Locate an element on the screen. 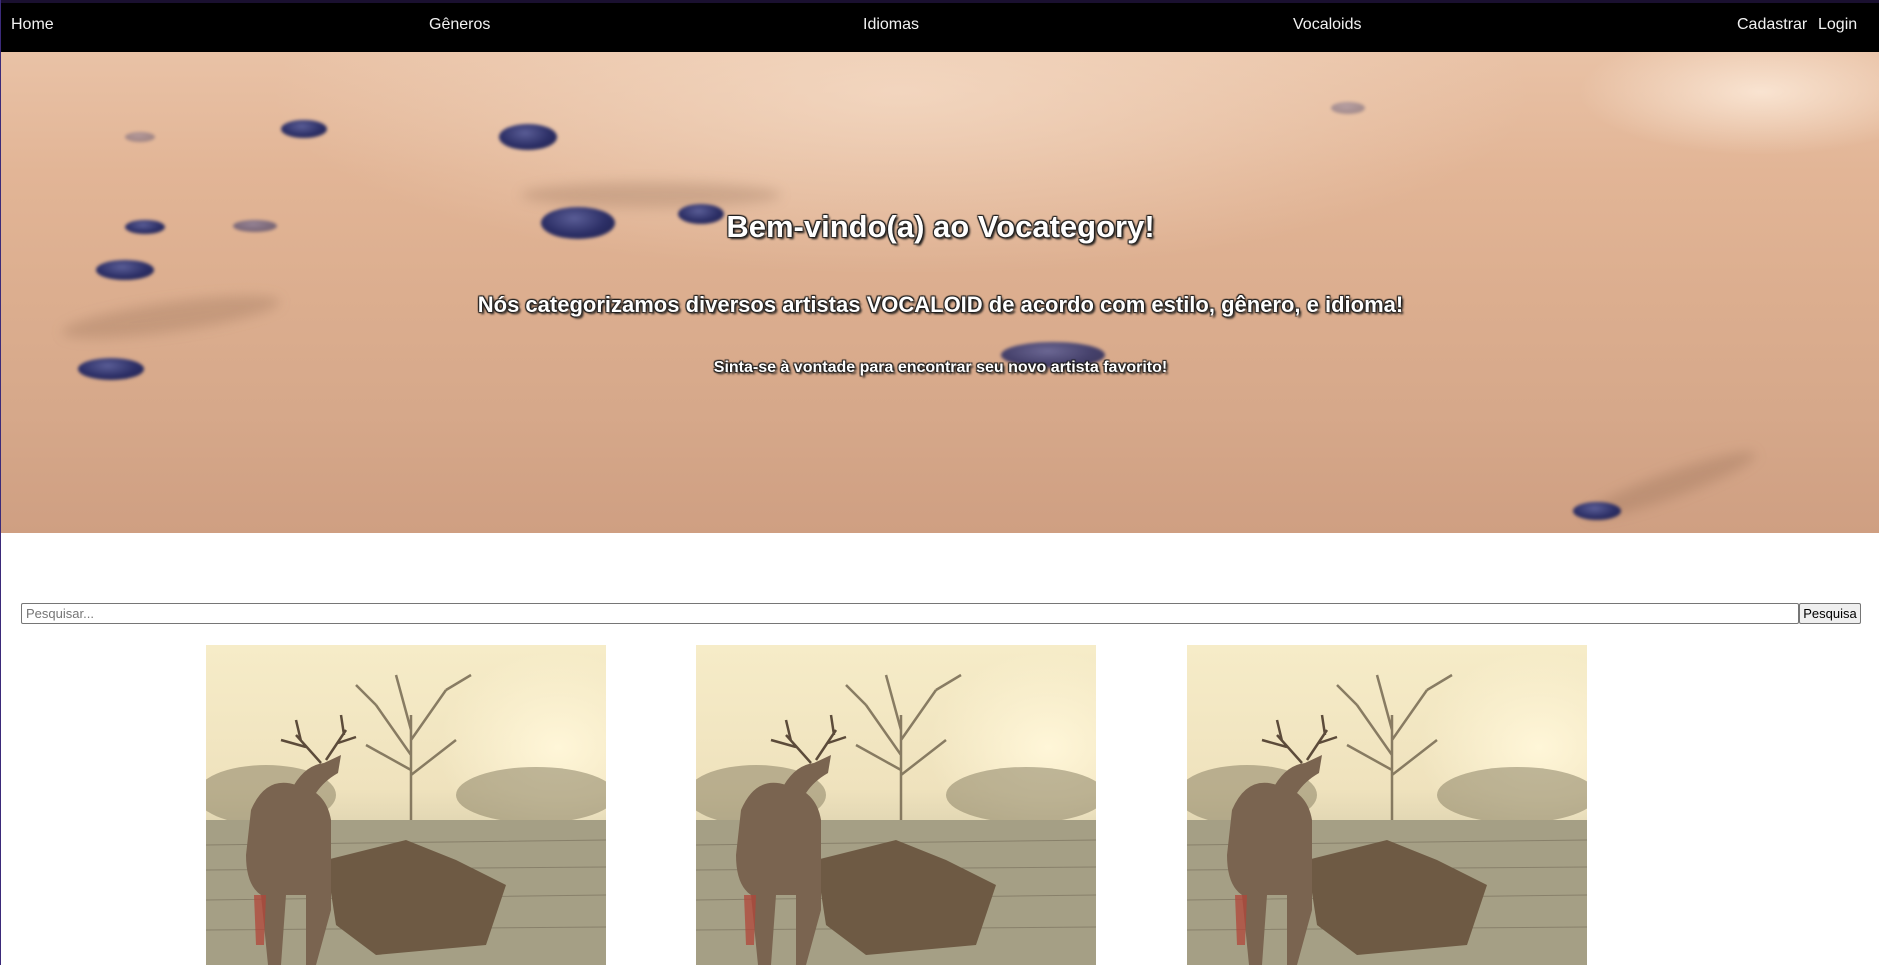 The width and height of the screenshot is (1879, 965). nav-link-vocaloids: Vocaloids is located at coordinates (1327, 26).